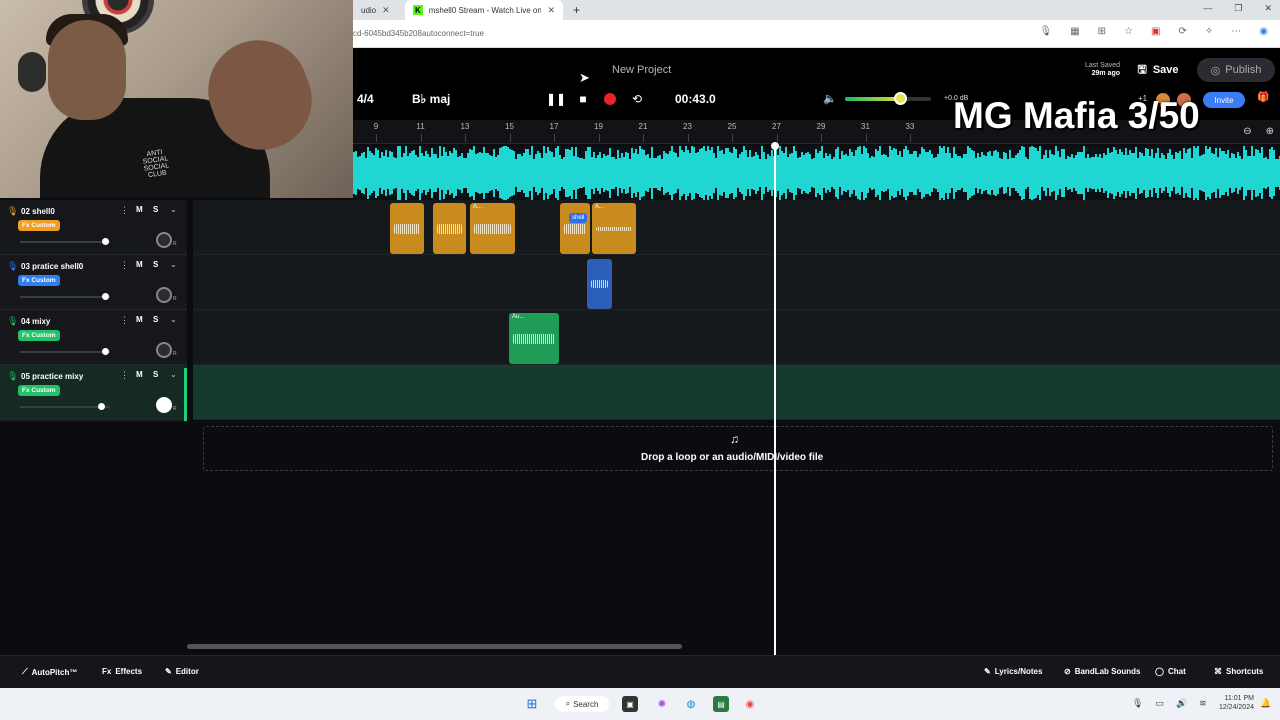  I want to click on zoom-out-icon: ⊖, so click(1247, 131).